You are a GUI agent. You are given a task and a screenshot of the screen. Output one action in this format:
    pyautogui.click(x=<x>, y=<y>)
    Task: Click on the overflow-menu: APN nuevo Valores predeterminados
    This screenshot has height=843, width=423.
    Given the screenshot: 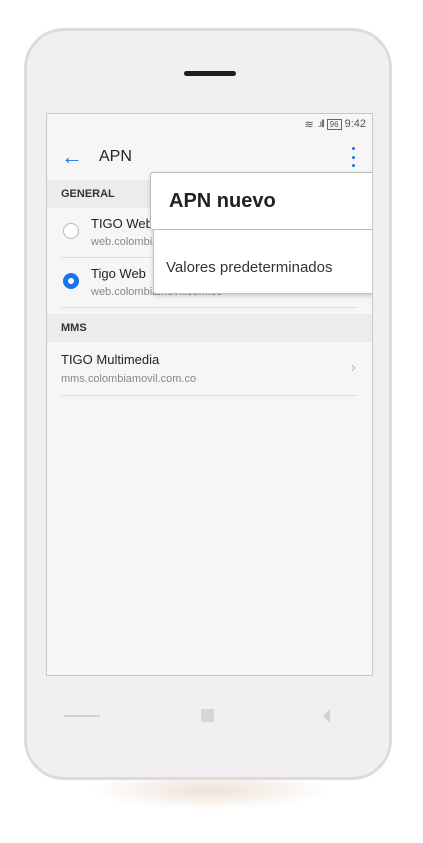 What is the action you would take?
    pyautogui.click(x=261, y=234)
    